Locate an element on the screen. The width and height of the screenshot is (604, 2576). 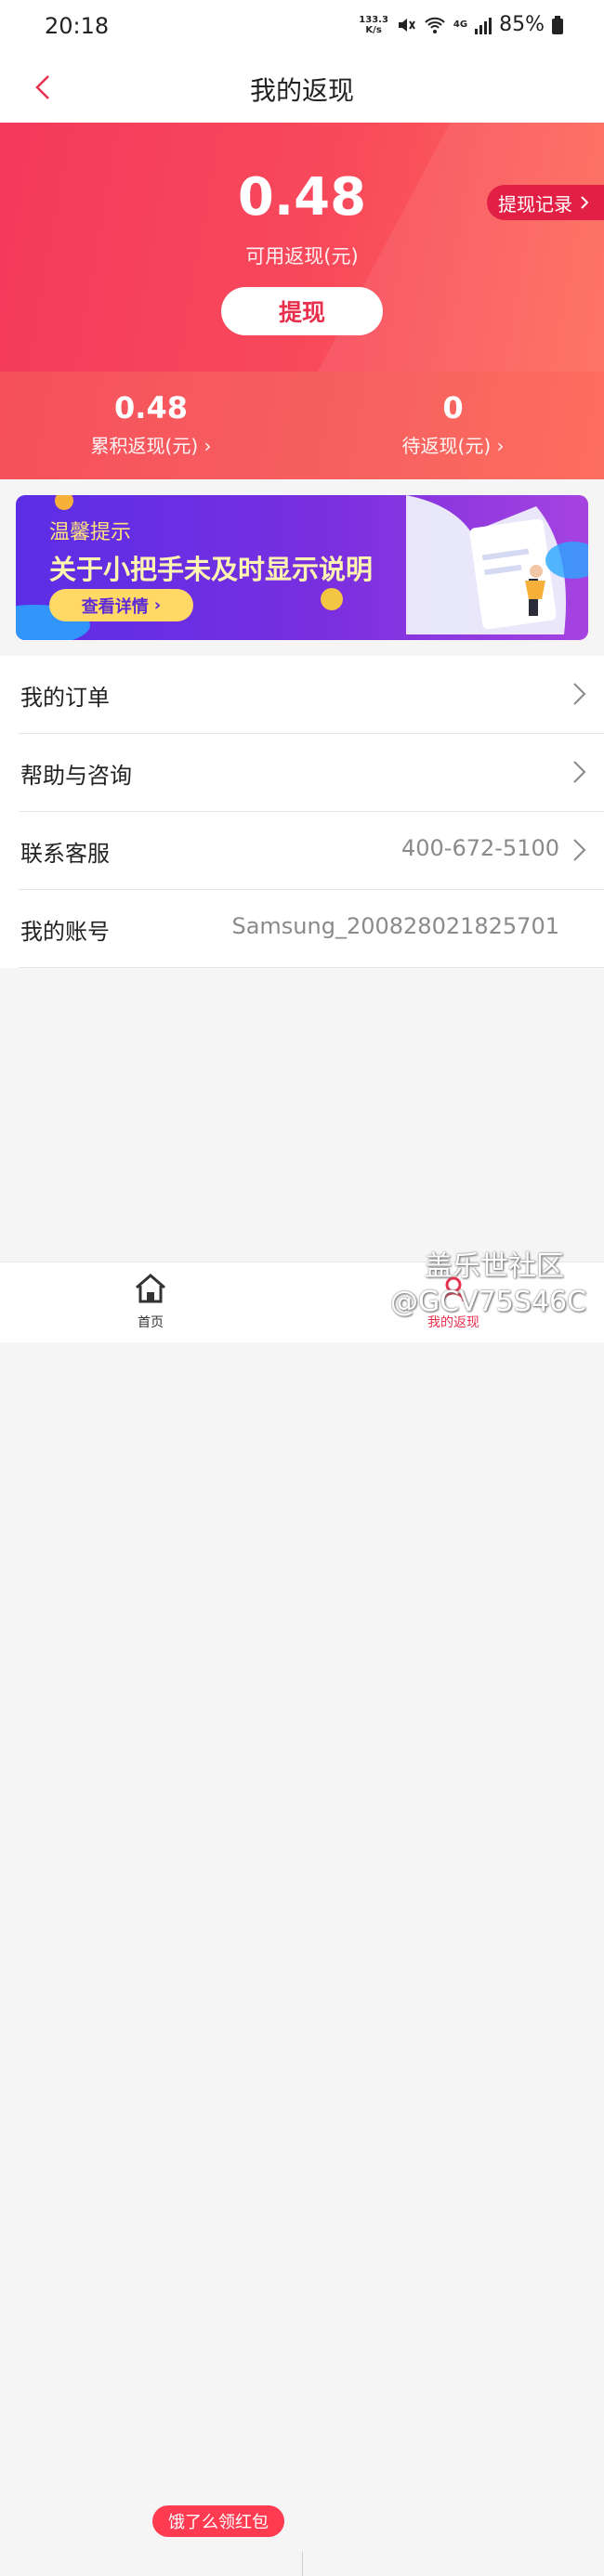
mute-icon is located at coordinates (406, 25).